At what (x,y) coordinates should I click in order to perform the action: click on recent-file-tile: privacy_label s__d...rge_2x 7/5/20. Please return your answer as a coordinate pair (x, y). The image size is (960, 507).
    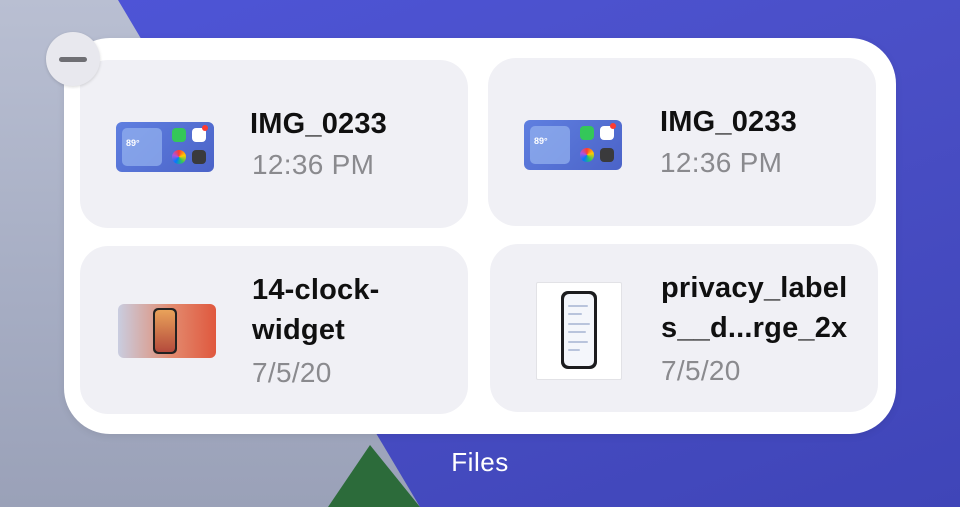
    Looking at the image, I should click on (684, 328).